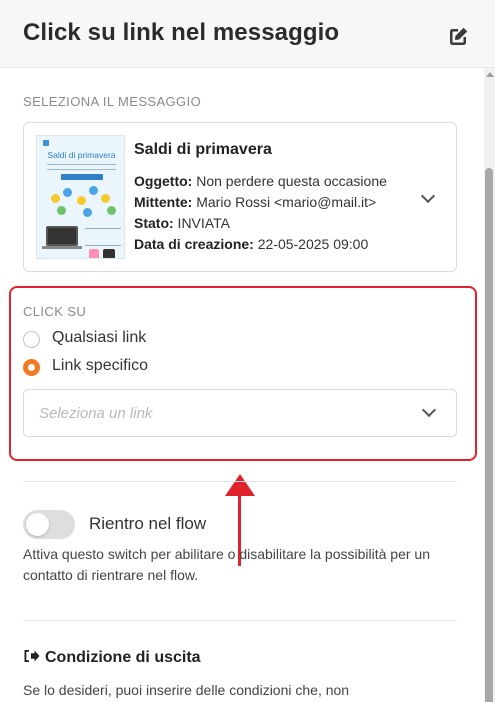 The width and height of the screenshot is (495, 702). What do you see at coordinates (458, 37) in the screenshot?
I see `edit-icon` at bounding box center [458, 37].